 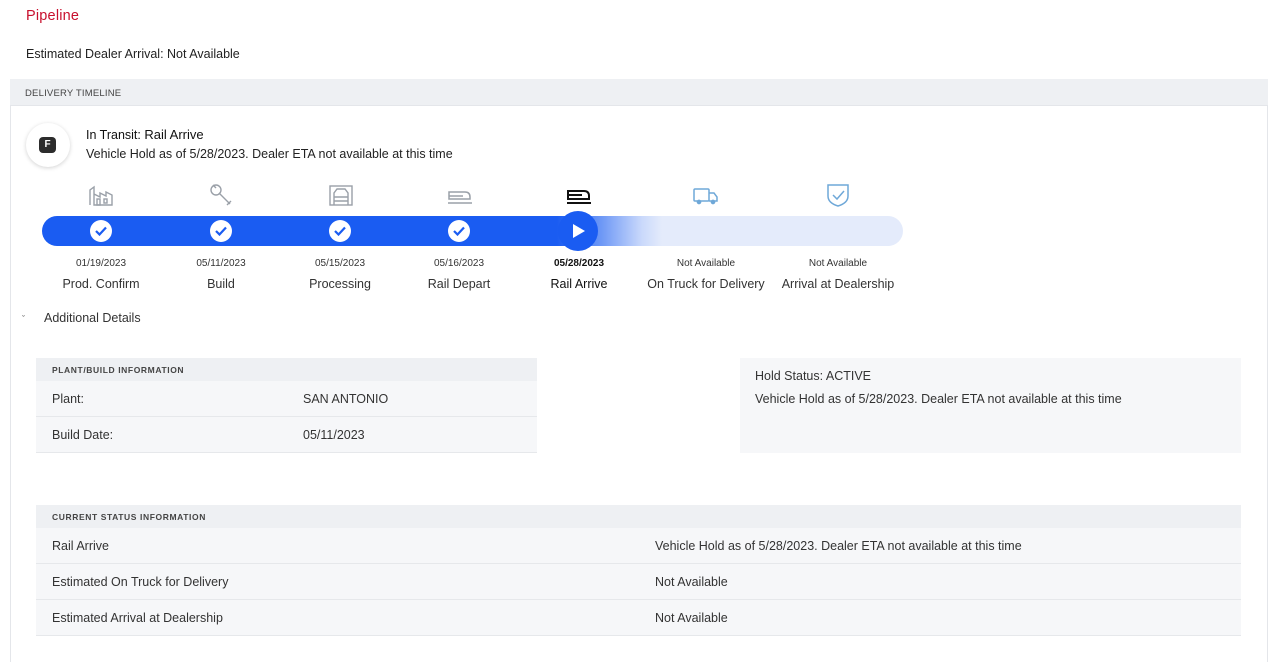 What do you see at coordinates (113, 135) in the screenshot?
I see `transit-status-prefix: In Transit:` at bounding box center [113, 135].